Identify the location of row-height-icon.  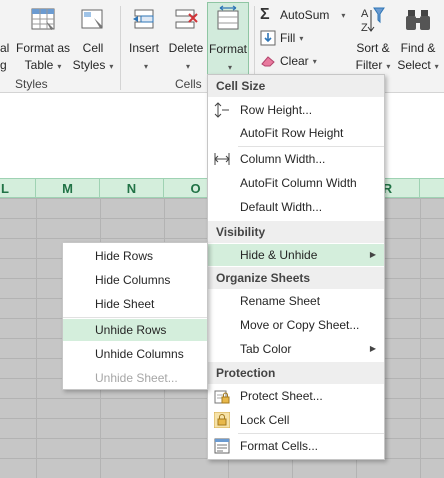
(221, 110).